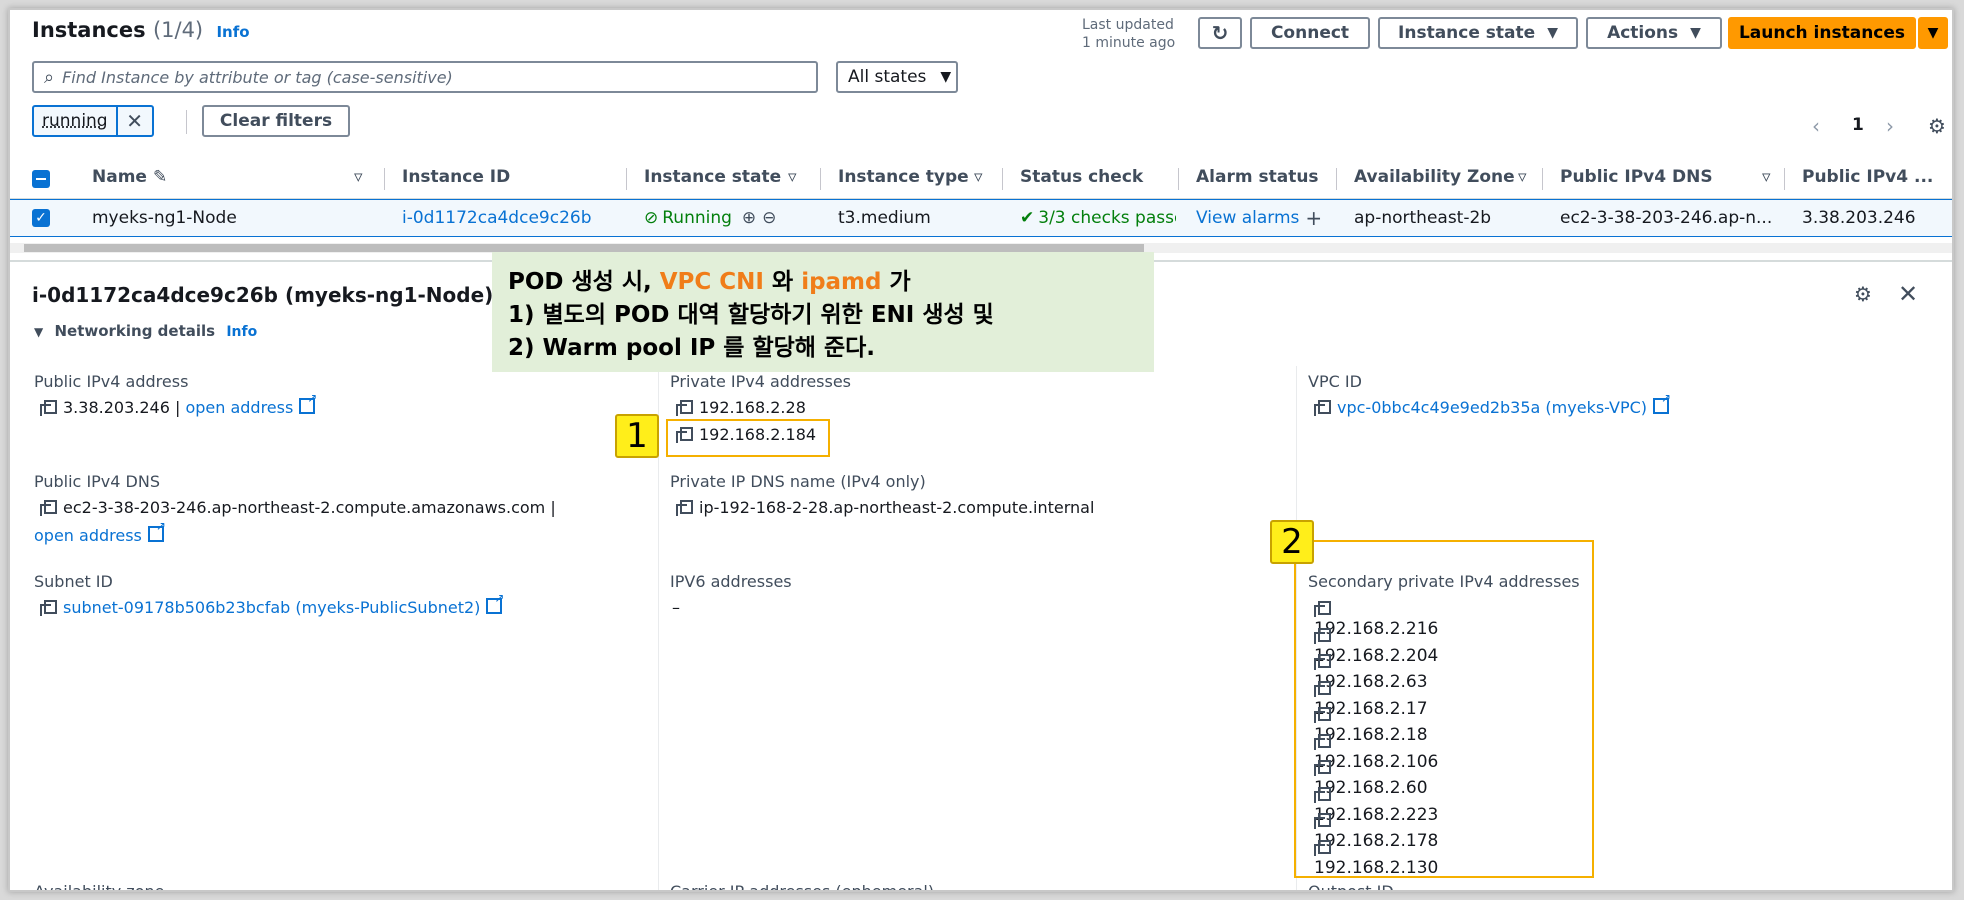 The height and width of the screenshot is (900, 1964). Describe the element at coordinates (99, 887) in the screenshot. I see `availability-zone-label: Availability zone` at that location.